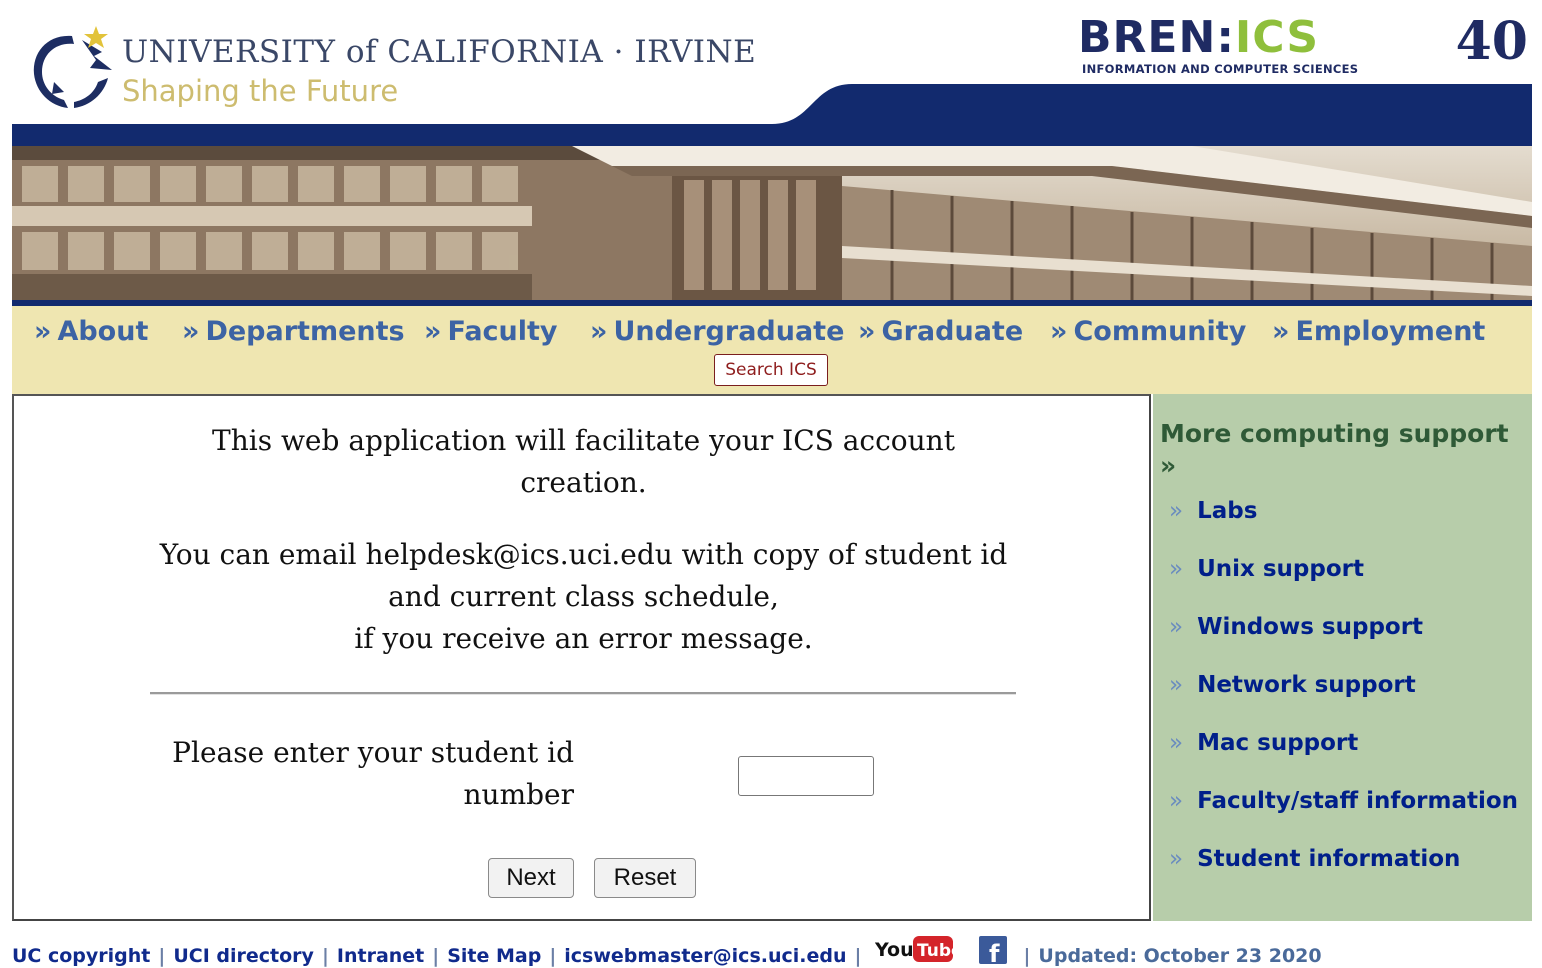 Image resolution: width=1542 pixels, height=968 pixels. Describe the element at coordinates (1491, 41) in the screenshot. I see `anniversary-badge: 40` at that location.